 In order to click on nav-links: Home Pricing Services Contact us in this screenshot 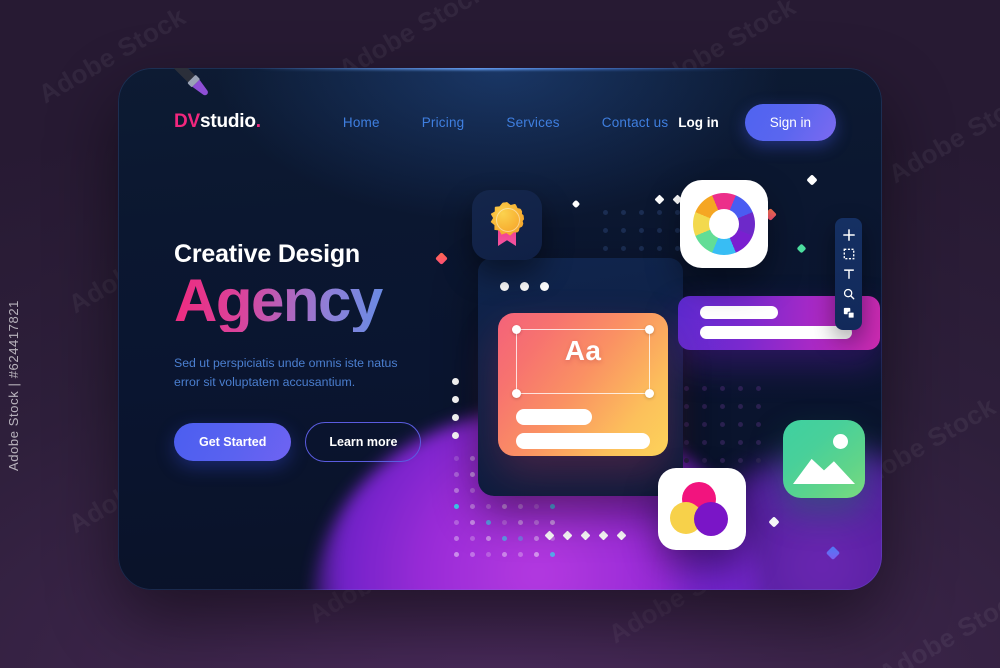, I will do `click(505, 122)`.